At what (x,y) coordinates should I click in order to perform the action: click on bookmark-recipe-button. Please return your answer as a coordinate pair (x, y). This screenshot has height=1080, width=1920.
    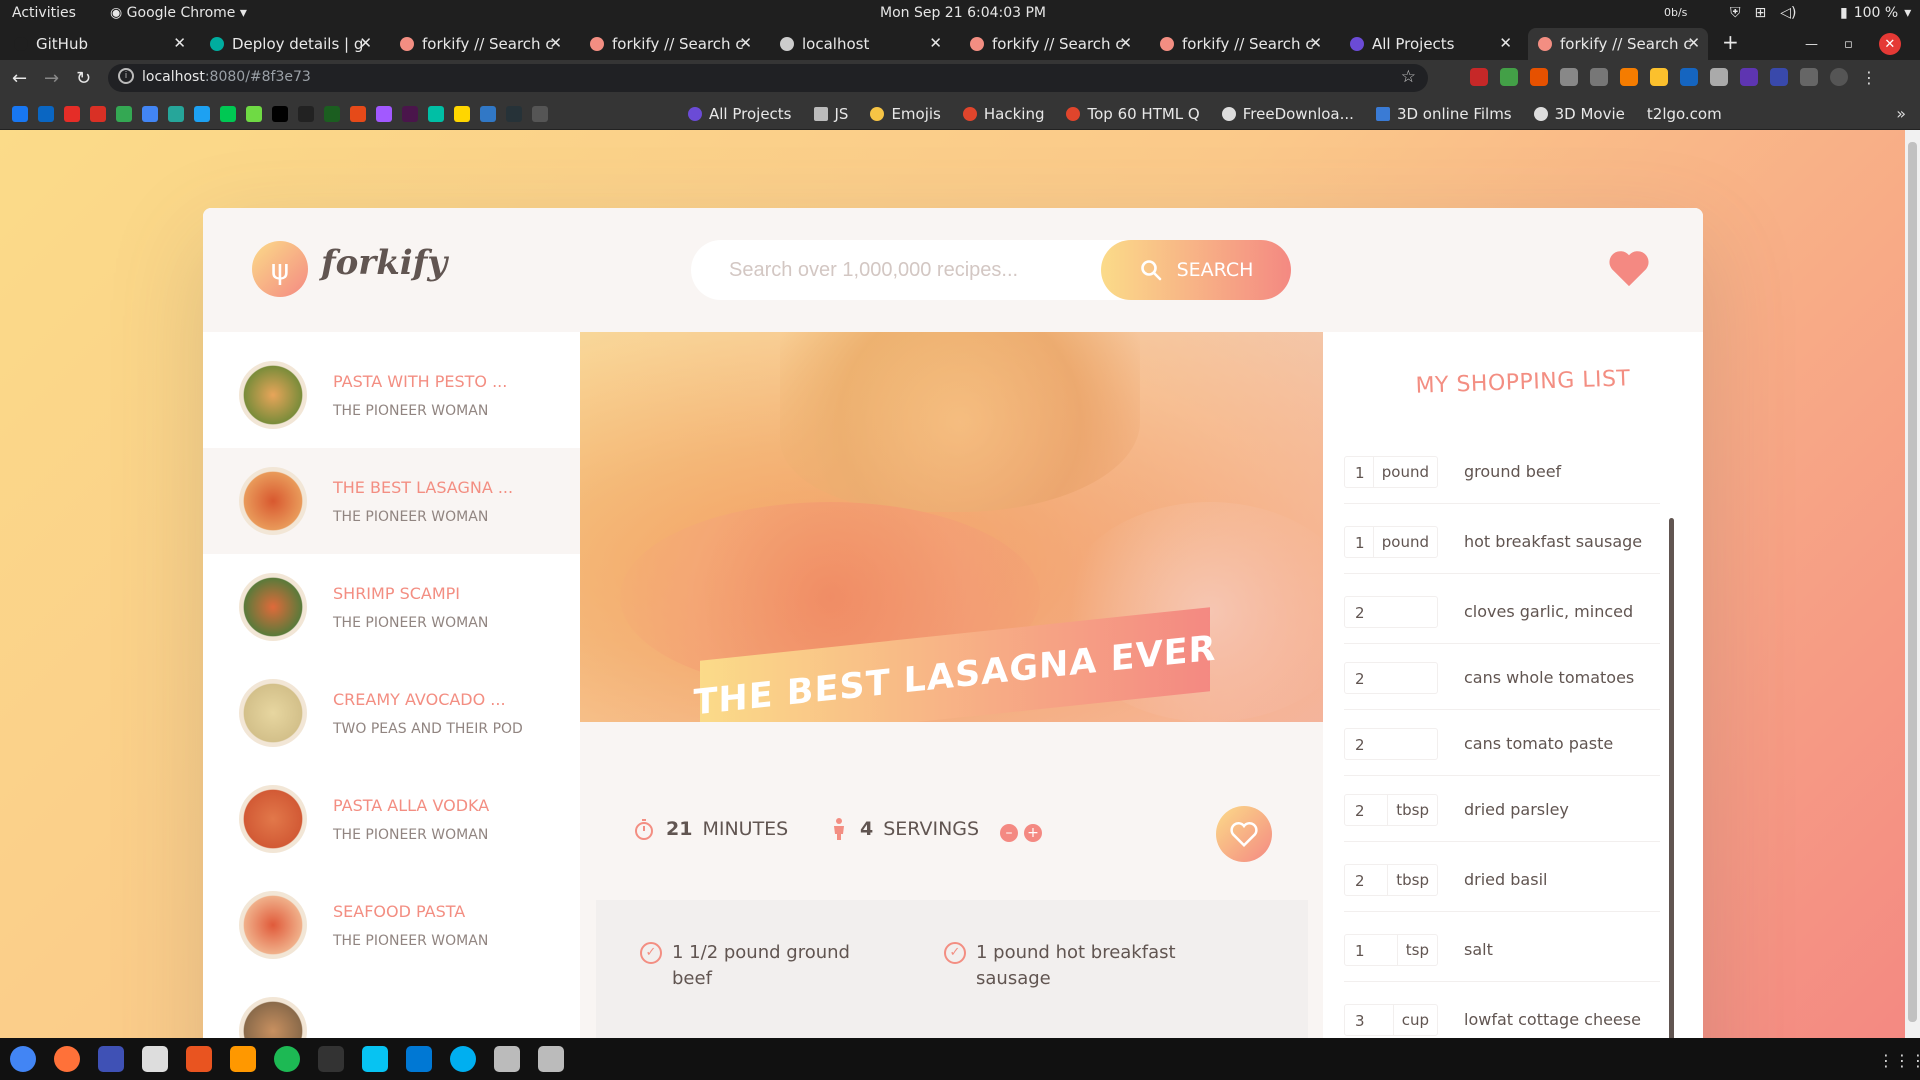
    Looking at the image, I should click on (1244, 834).